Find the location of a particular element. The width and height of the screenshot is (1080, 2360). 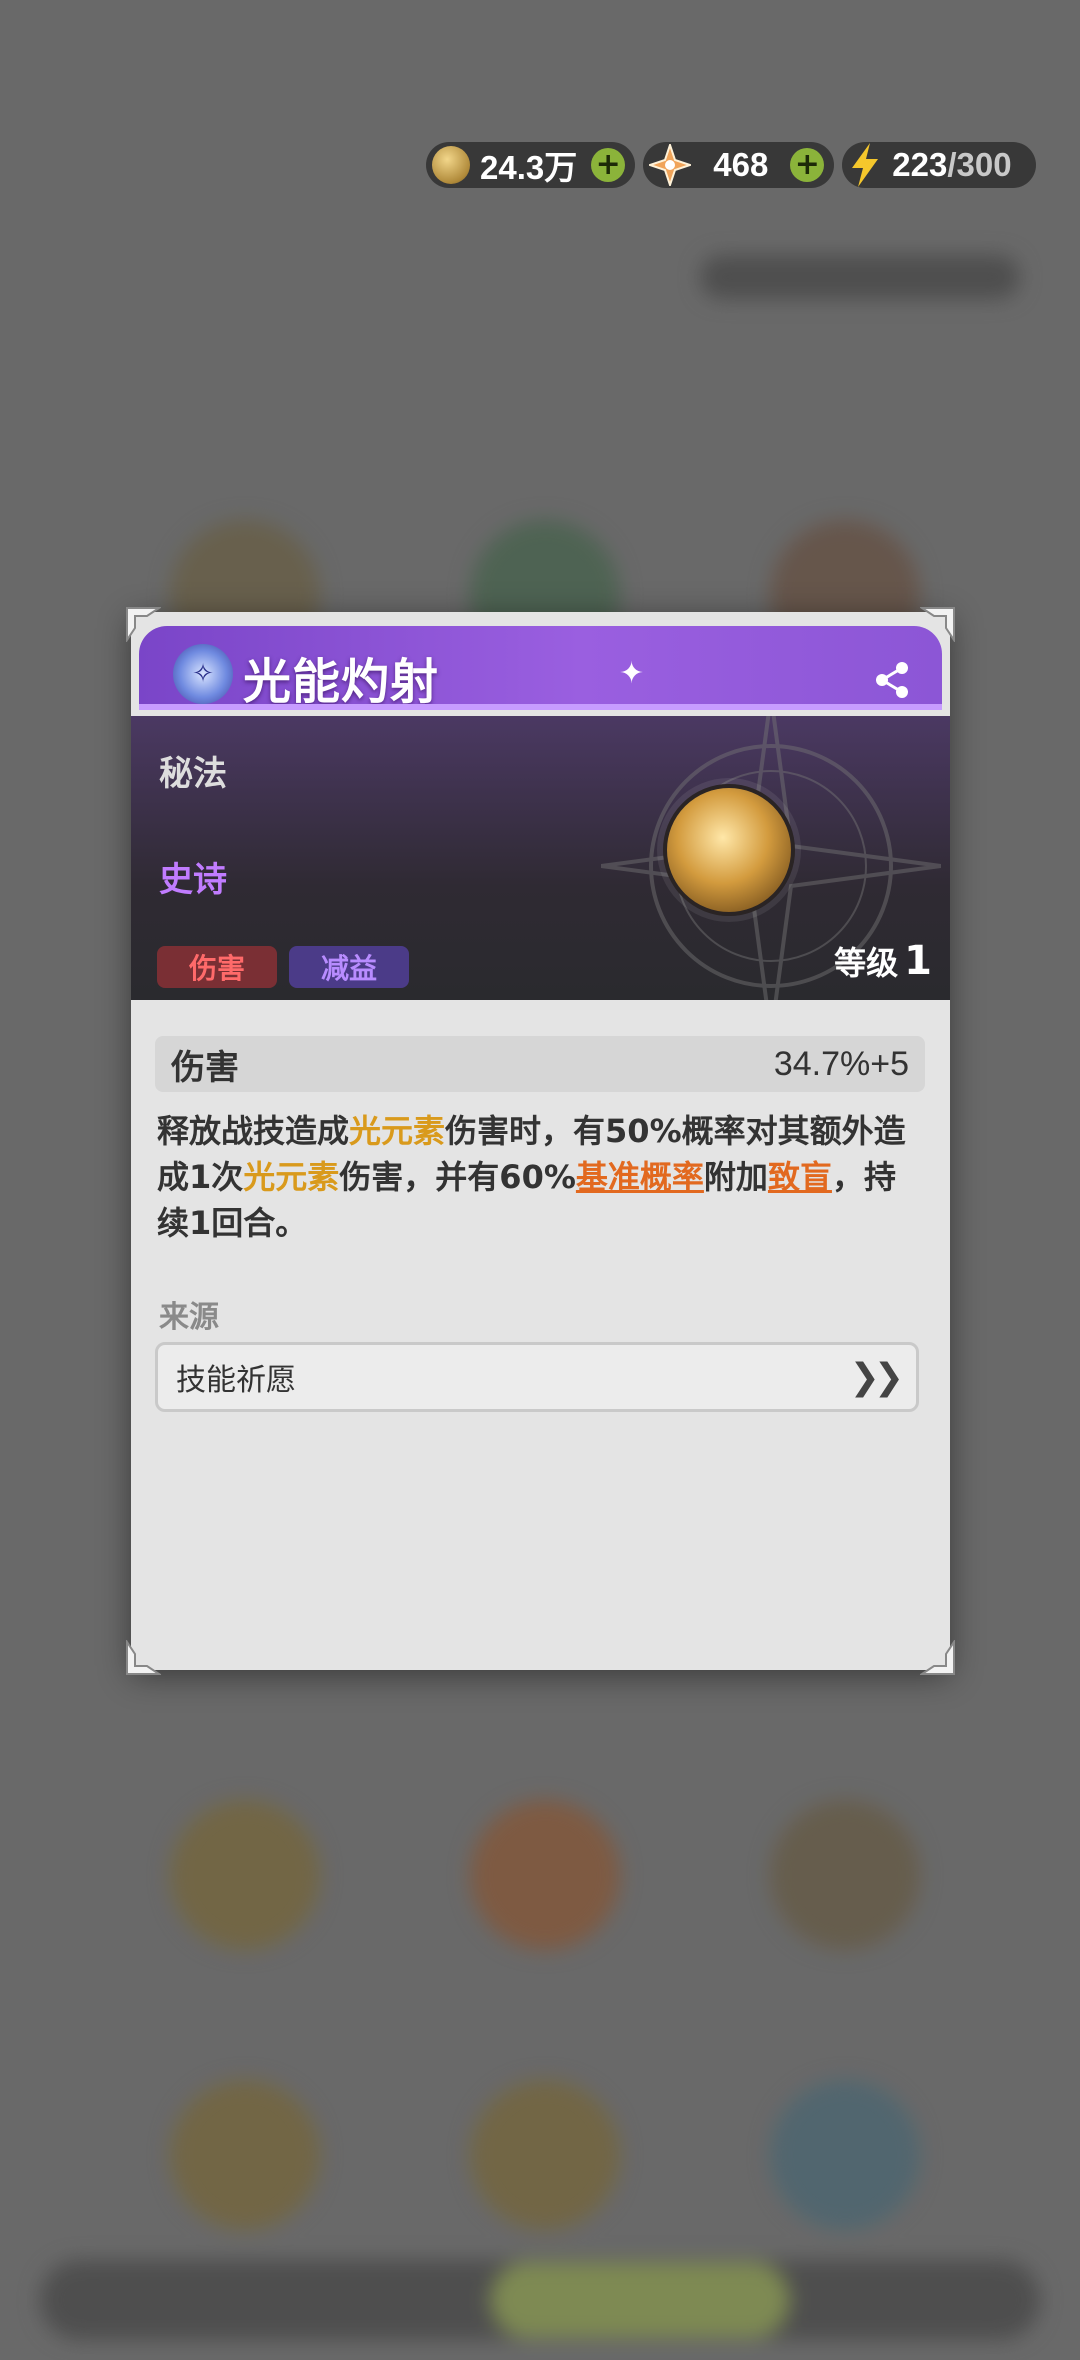

currency-energy: 223/300 is located at coordinates (939, 165).